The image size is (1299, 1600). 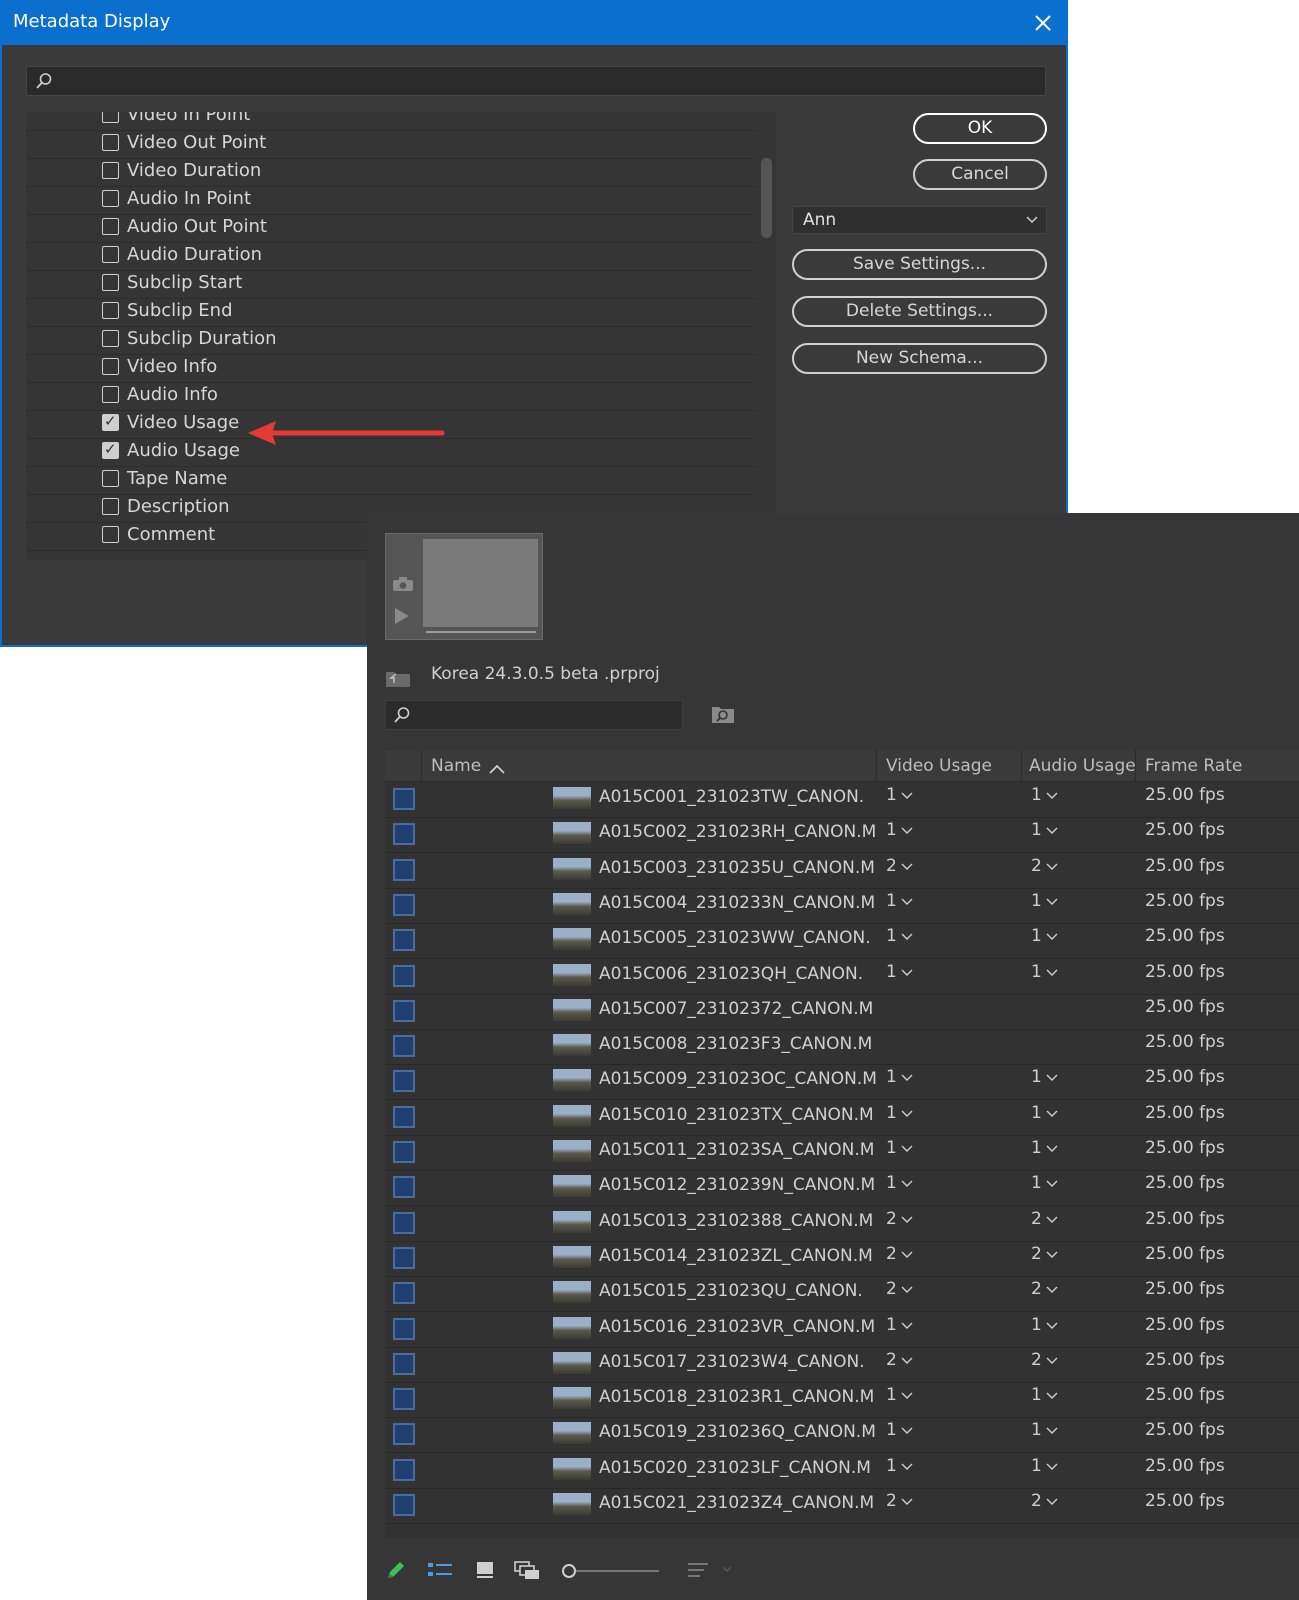 I want to click on metadata-field-row: Video Info, so click(x=391, y=369).